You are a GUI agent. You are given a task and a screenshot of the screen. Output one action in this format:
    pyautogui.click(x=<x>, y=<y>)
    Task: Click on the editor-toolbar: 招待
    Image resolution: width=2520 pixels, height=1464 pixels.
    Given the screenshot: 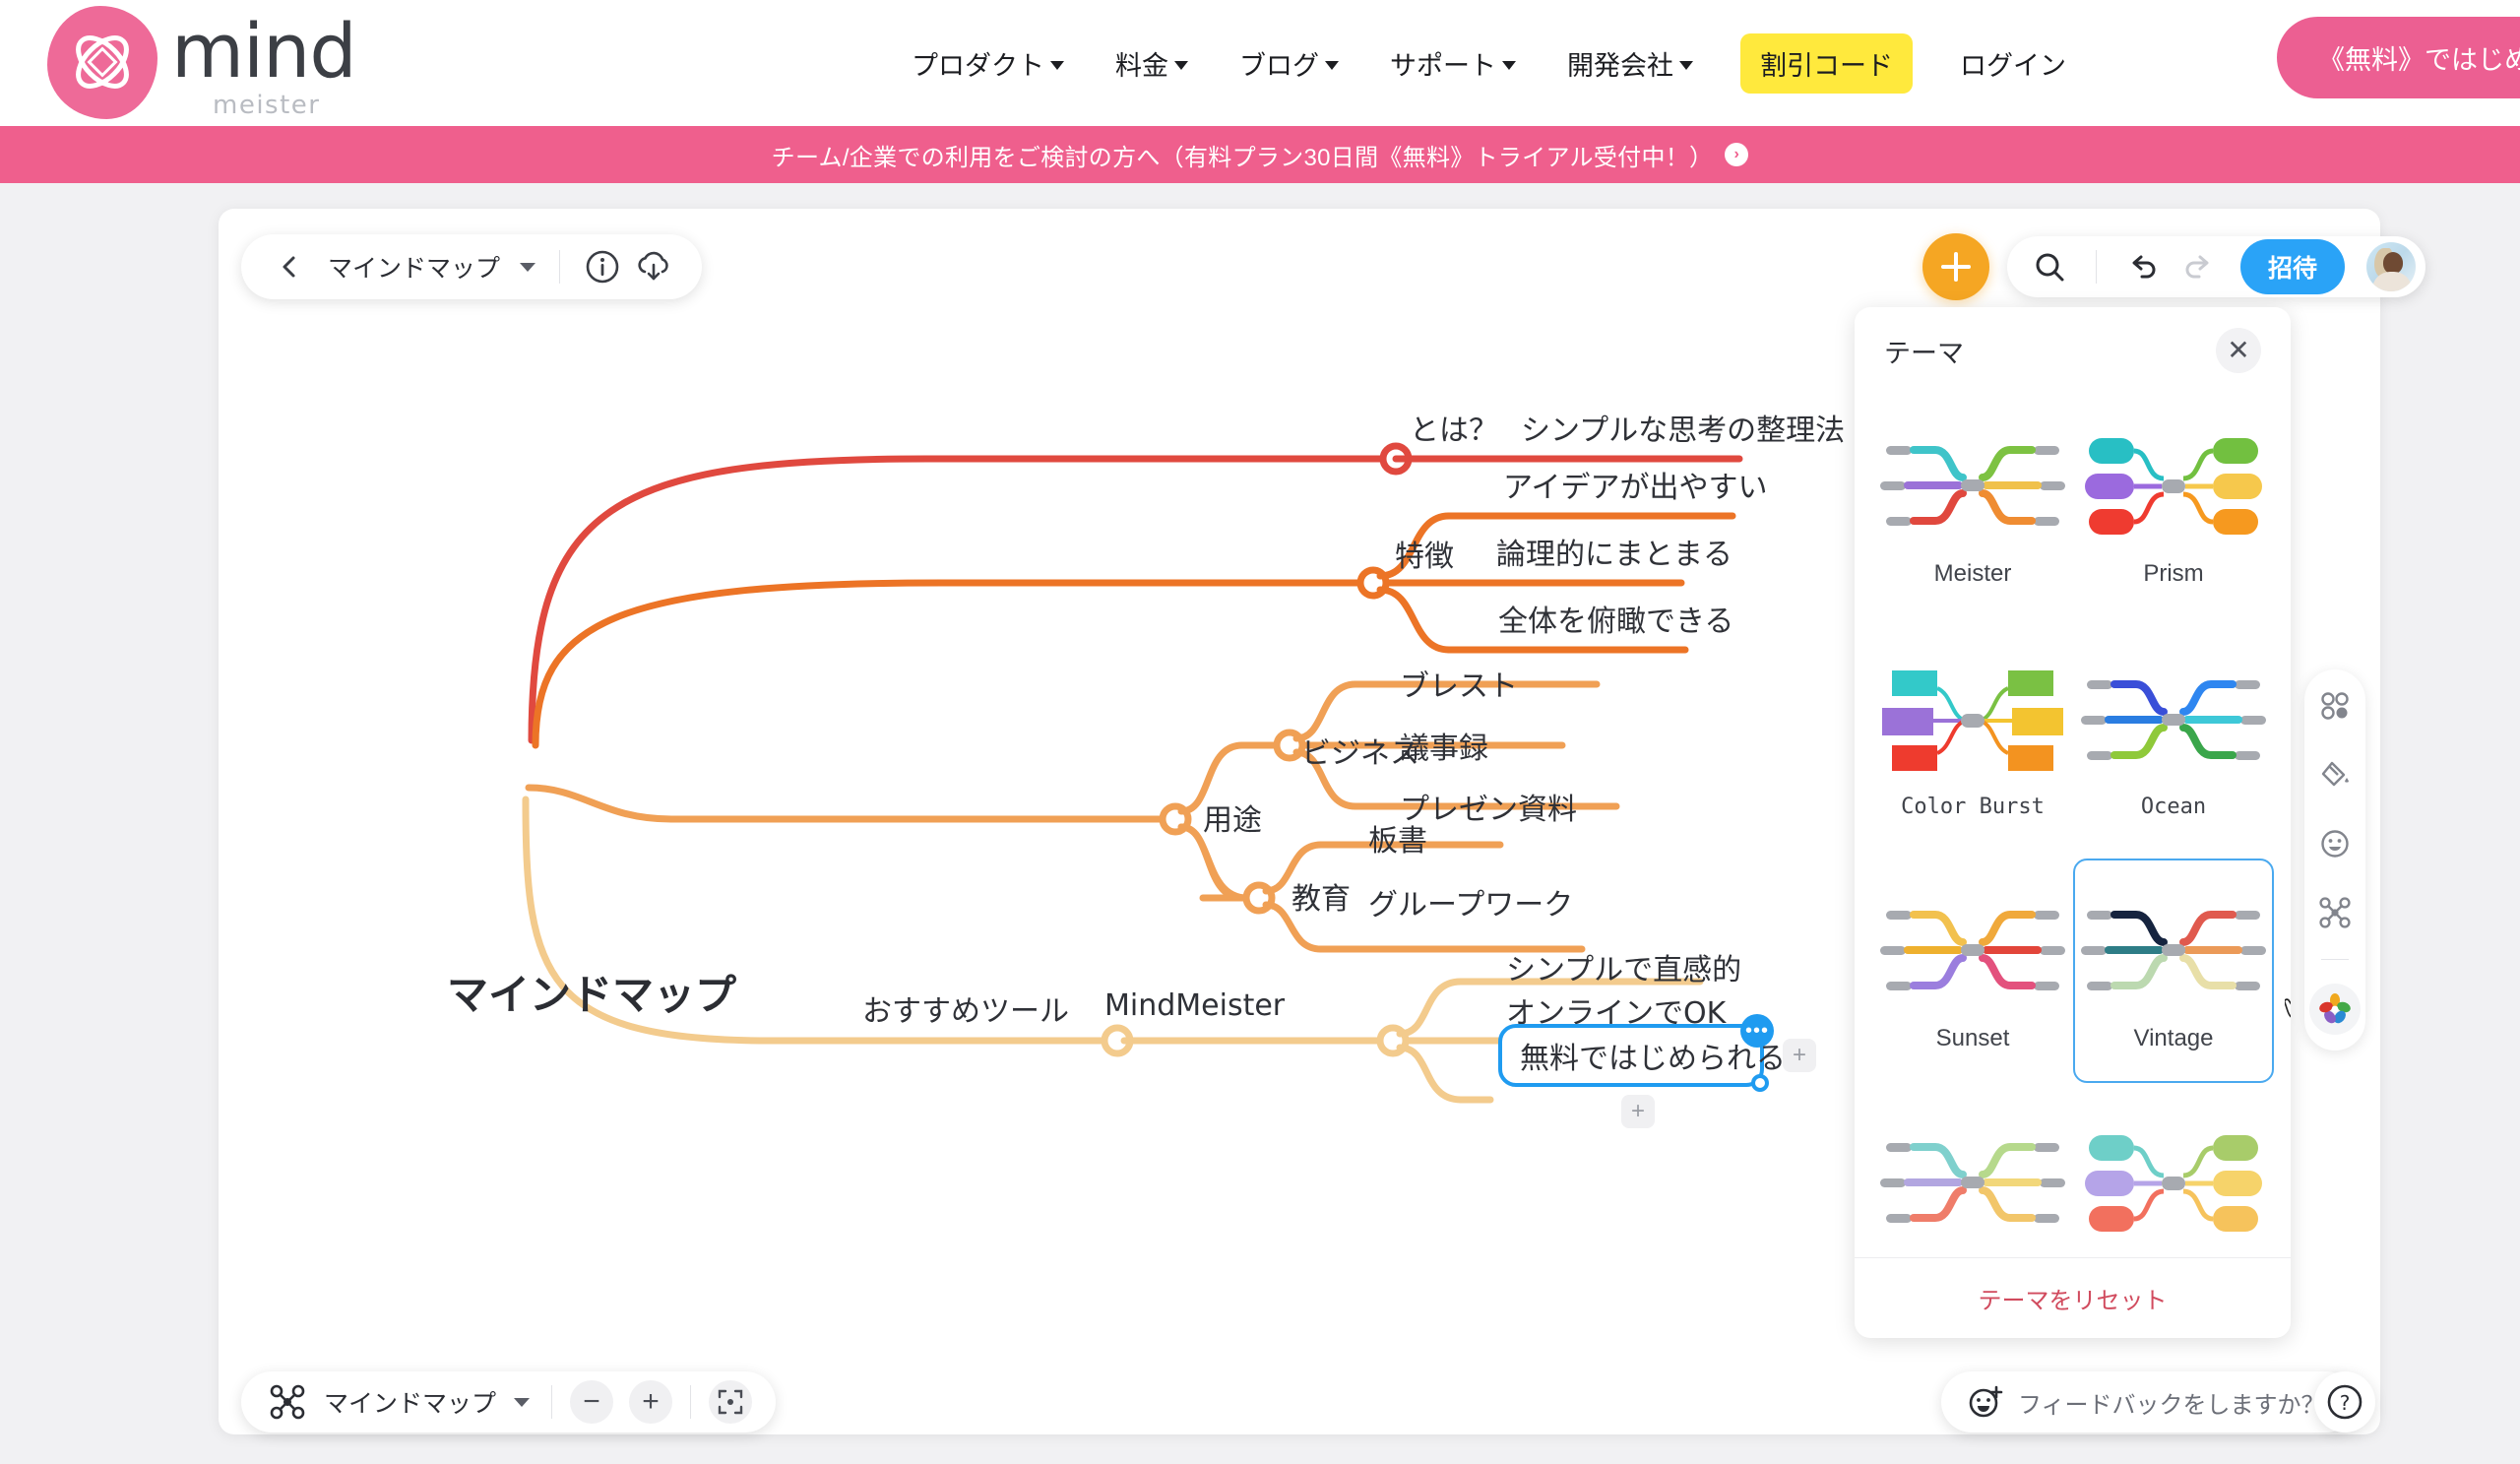 What is the action you would take?
    pyautogui.click(x=2216, y=266)
    